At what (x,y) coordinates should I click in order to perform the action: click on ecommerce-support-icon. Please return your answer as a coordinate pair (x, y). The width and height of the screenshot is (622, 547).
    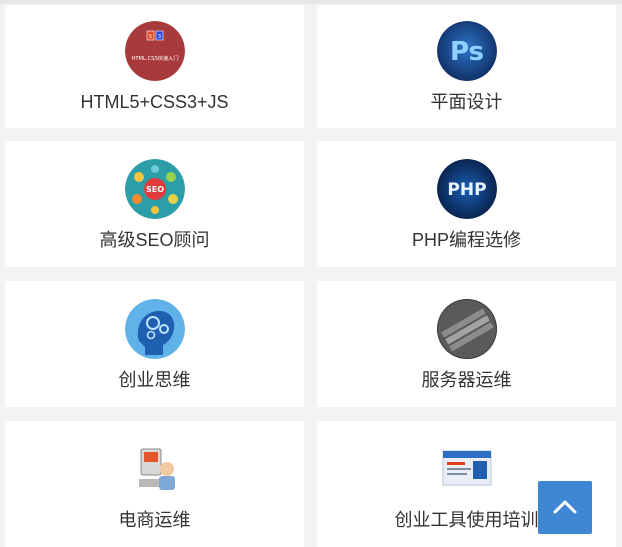
    Looking at the image, I should click on (154, 469).